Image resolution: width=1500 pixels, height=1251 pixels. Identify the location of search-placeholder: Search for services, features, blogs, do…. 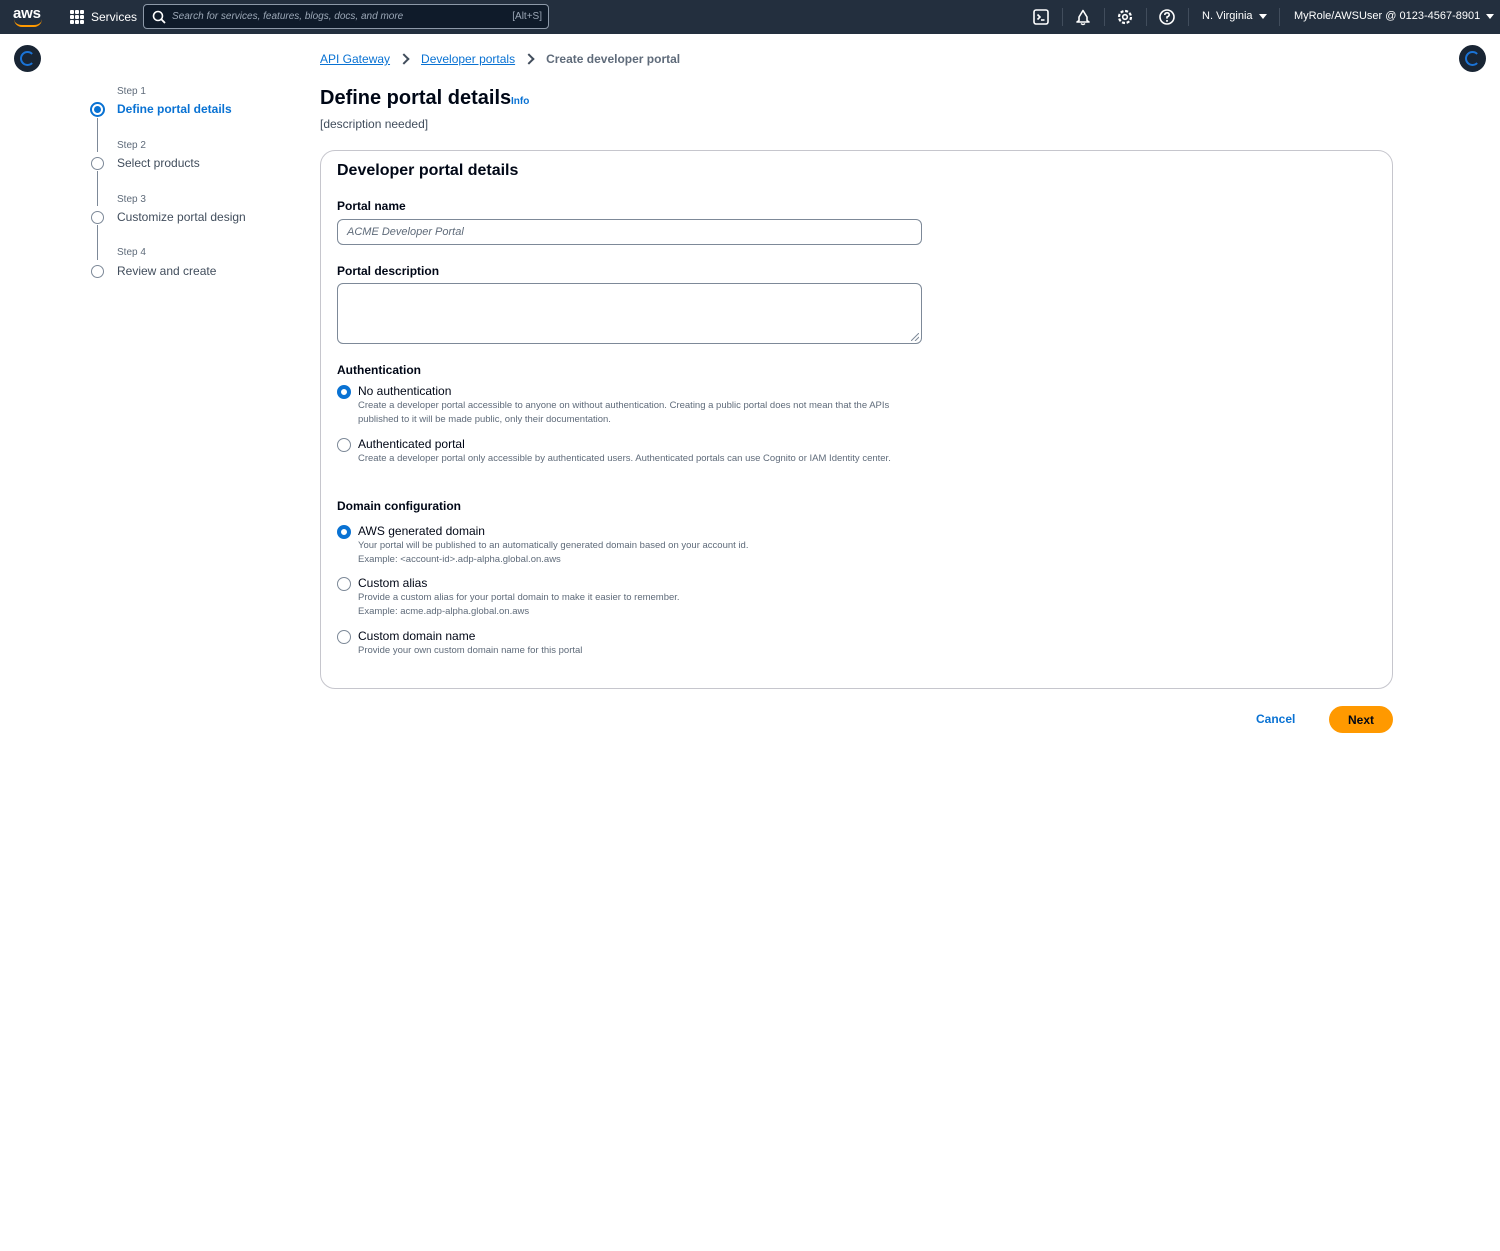
(288, 16).